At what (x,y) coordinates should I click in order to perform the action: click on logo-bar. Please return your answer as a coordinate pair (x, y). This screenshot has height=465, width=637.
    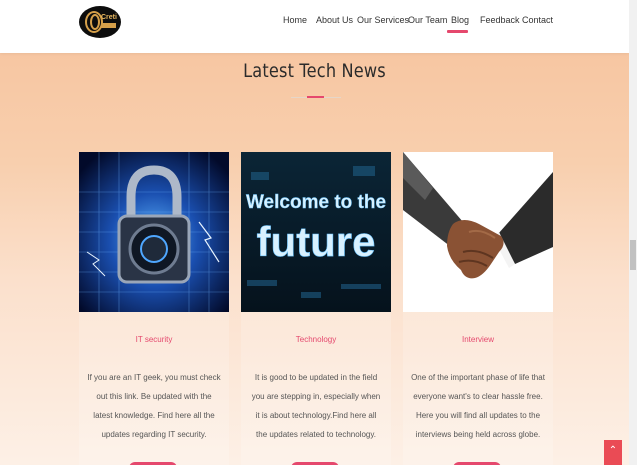
    Looking at the image, I should click on (108, 25).